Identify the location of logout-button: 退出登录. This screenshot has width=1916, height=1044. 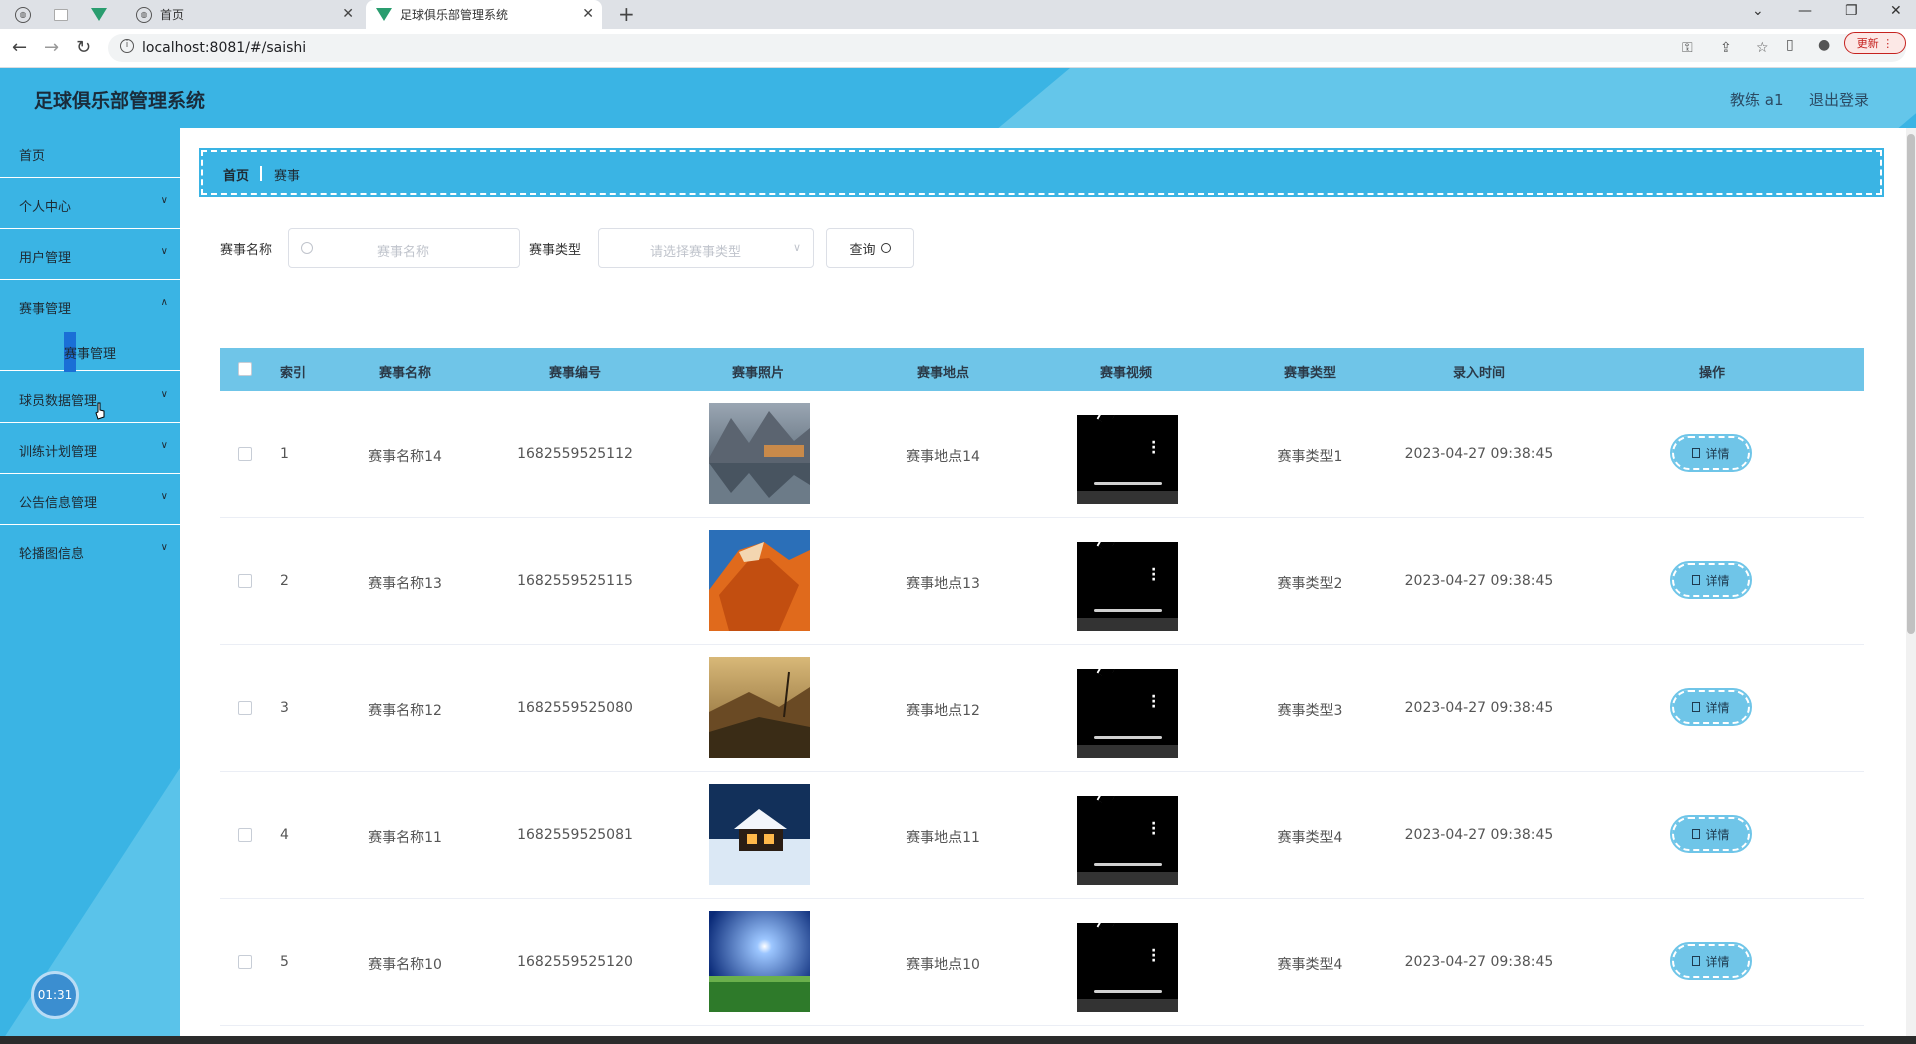
(1839, 99).